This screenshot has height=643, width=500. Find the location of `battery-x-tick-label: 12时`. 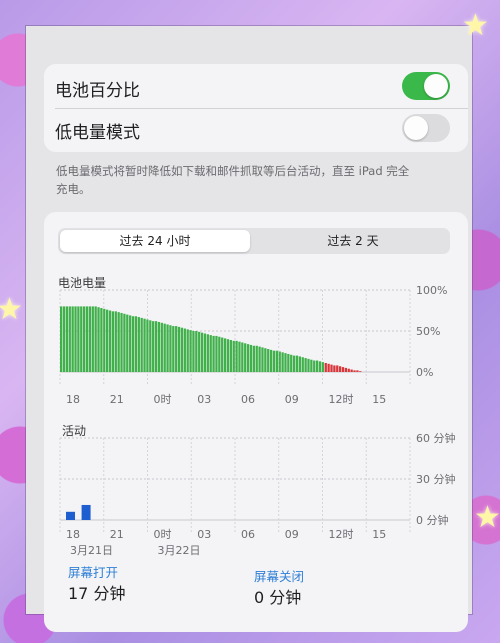

battery-x-tick-label: 12时 is located at coordinates (341, 399).